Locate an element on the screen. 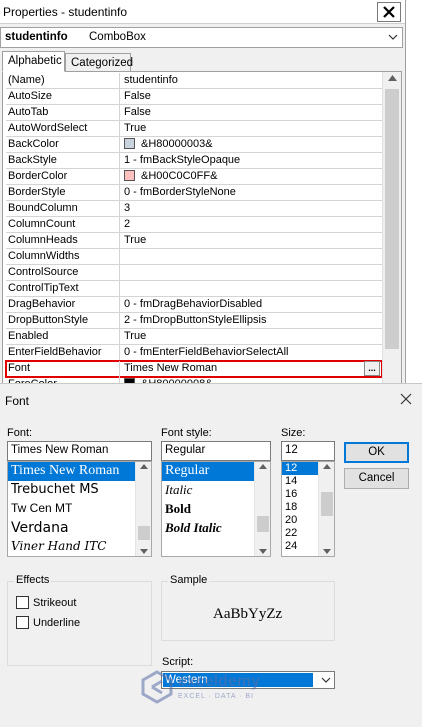 This screenshot has height=727, width=422. font-item-trebuchet-ms: Trebuchet MS is located at coordinates (79, 490).